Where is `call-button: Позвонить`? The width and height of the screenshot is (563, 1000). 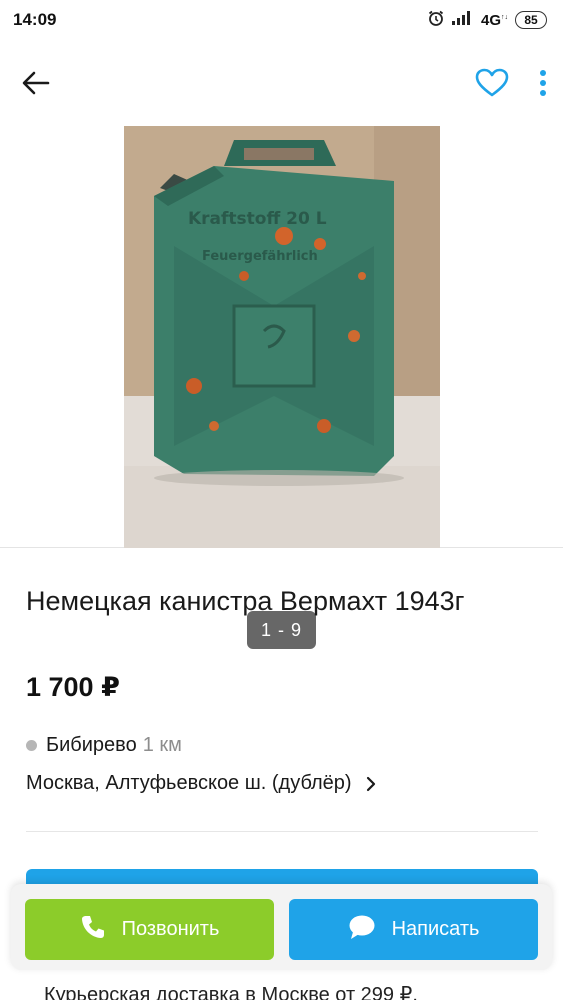 call-button: Позвонить is located at coordinates (149, 929).